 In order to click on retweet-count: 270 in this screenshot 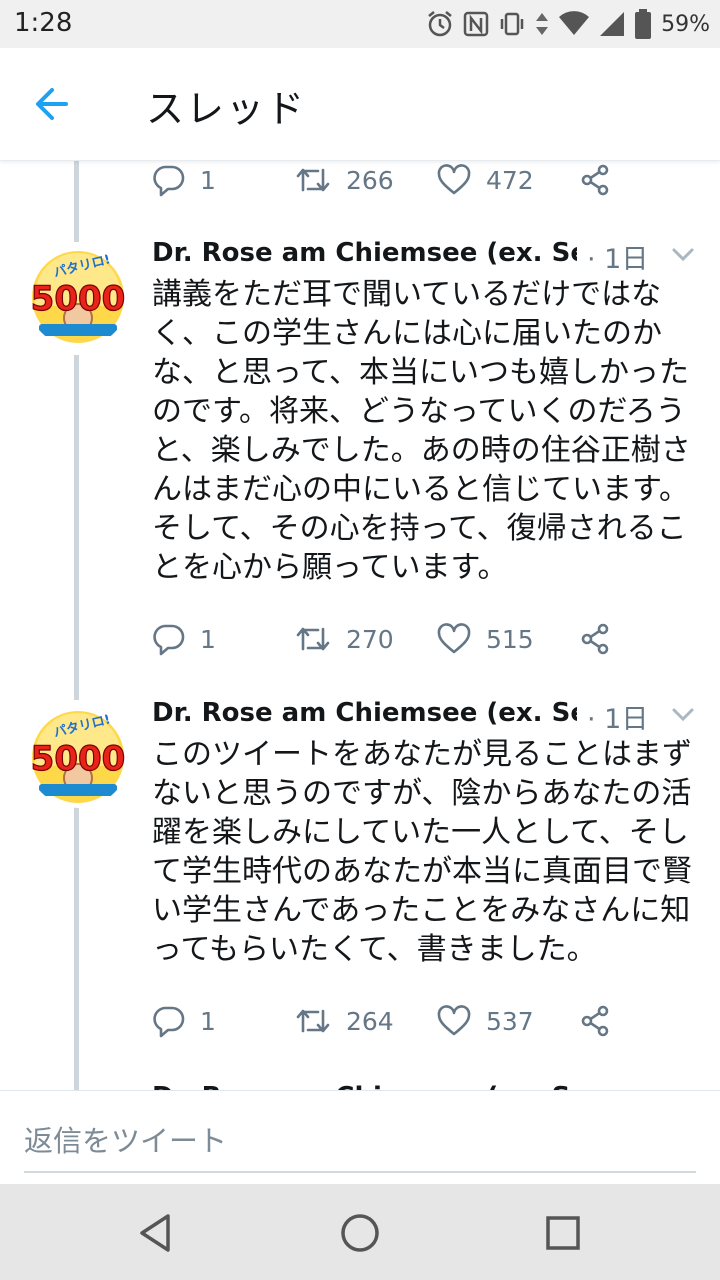, I will do `click(370, 639)`.